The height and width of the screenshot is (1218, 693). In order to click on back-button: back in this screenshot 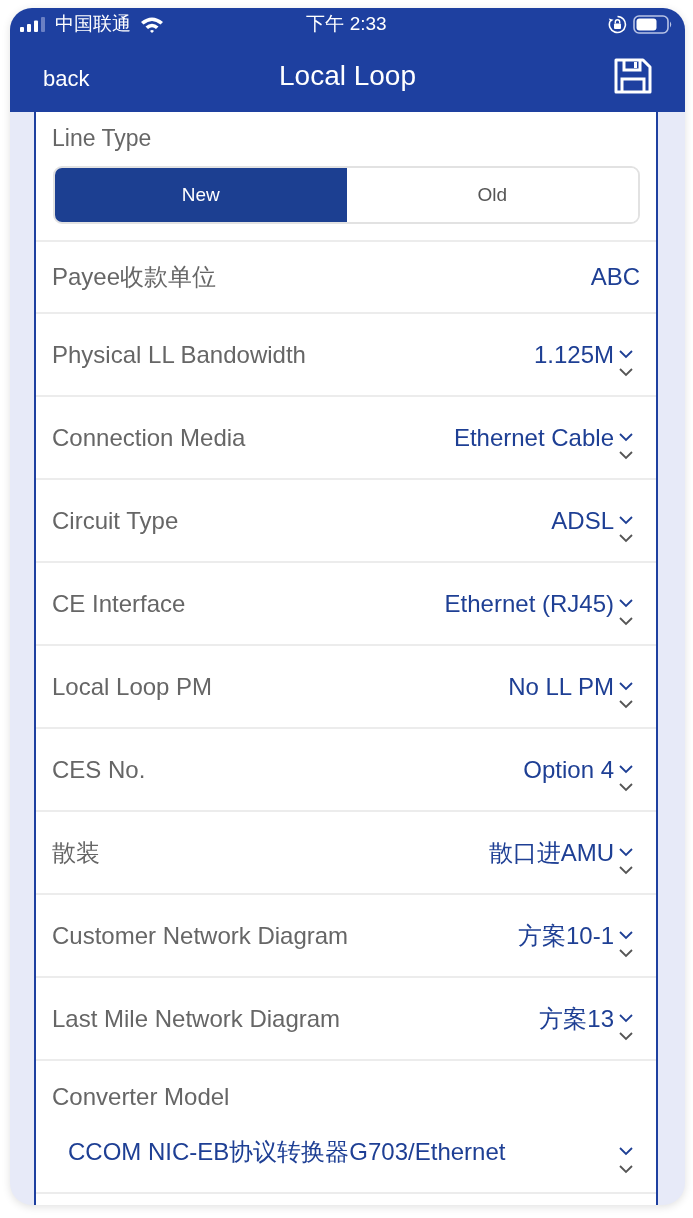, I will do `click(66, 79)`.